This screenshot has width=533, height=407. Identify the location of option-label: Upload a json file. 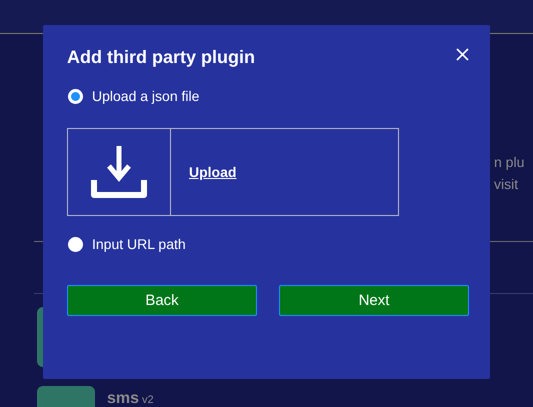
(146, 96).